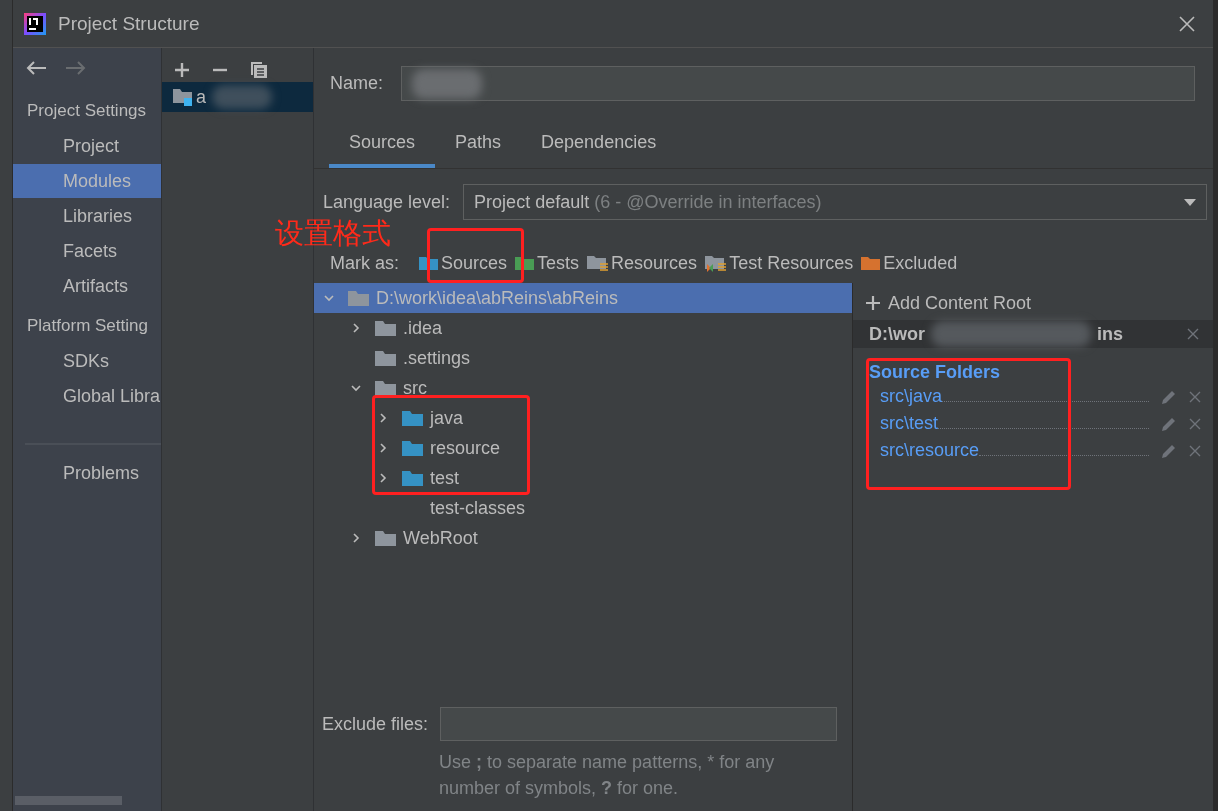 The image size is (1218, 811). What do you see at coordinates (465, 448) in the screenshot?
I see `folder-name: resource` at bounding box center [465, 448].